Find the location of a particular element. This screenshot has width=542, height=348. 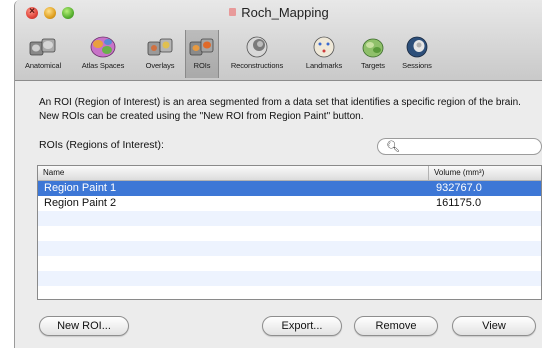

column-header-name: Name is located at coordinates (53, 172).